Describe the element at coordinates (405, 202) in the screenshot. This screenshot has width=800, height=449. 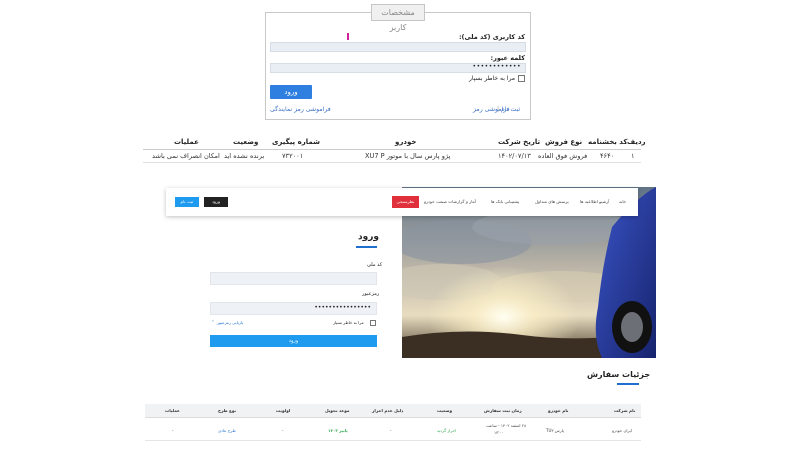
I see `survey-button: نظرسنجی` at that location.